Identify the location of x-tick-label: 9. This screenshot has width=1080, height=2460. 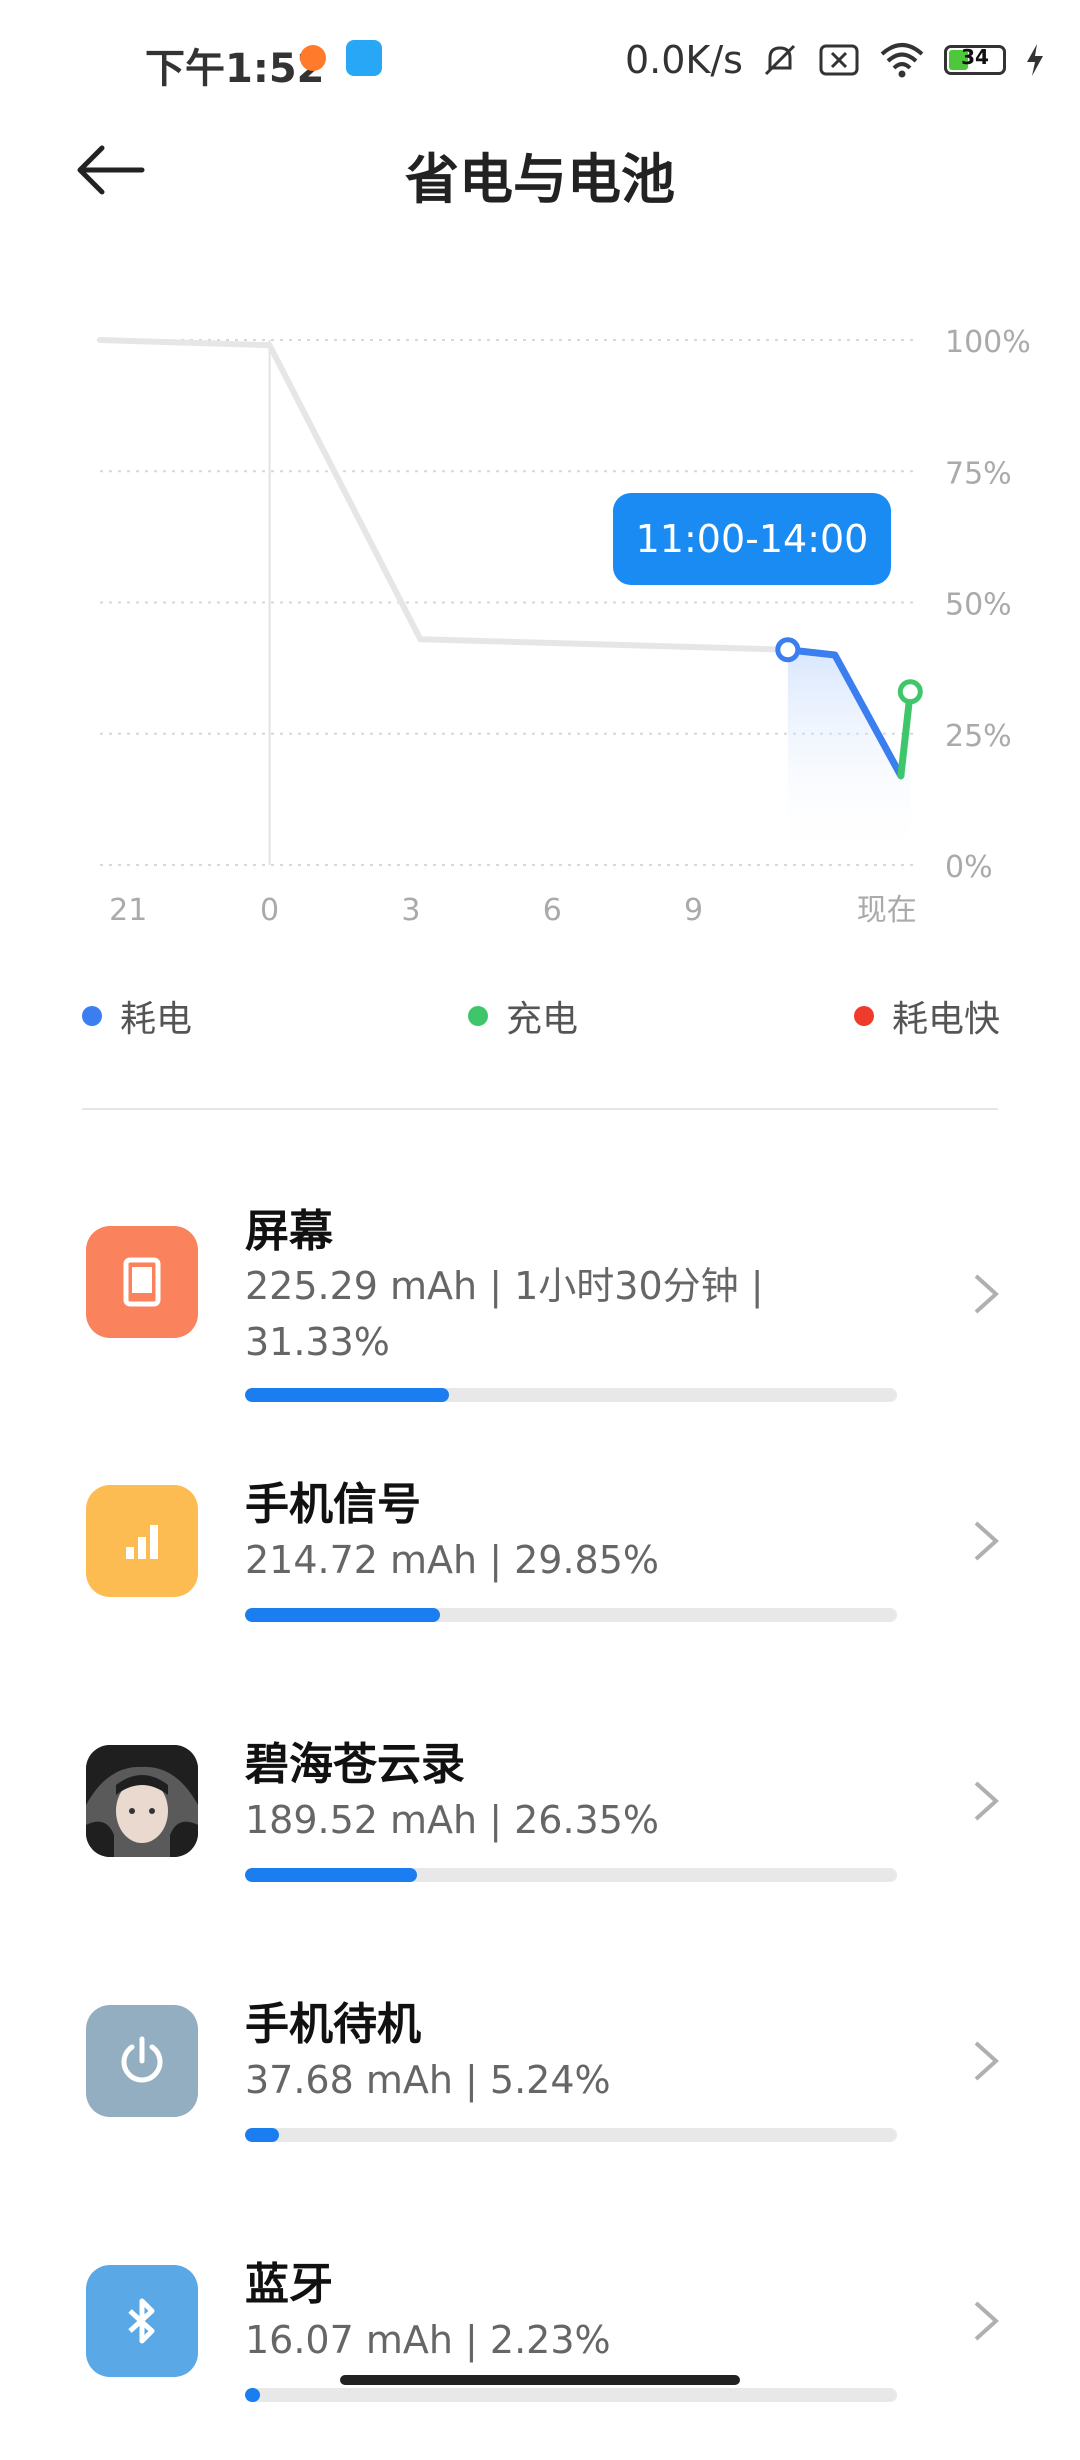
(693, 910).